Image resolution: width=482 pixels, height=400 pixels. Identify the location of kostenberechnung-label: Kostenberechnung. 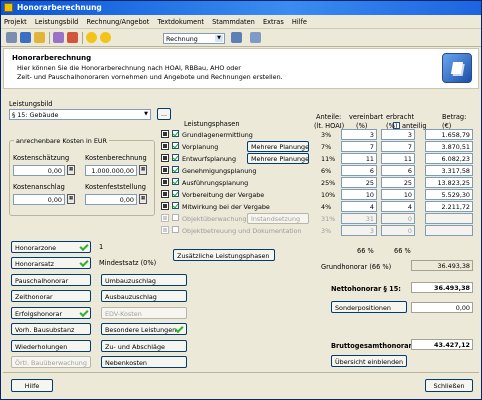
(116, 158).